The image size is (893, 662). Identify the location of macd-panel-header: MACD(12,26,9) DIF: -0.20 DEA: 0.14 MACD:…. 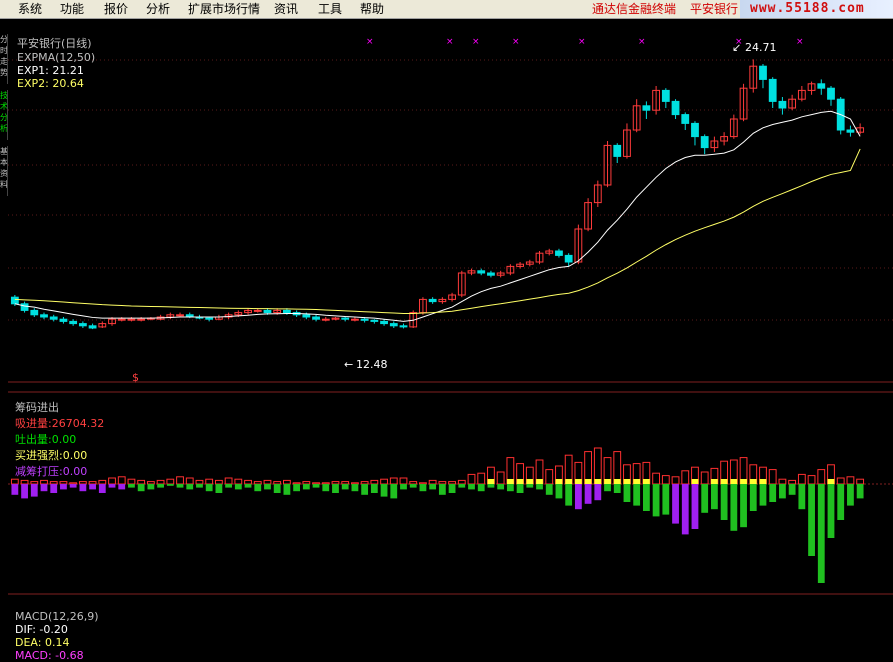
(53, 629).